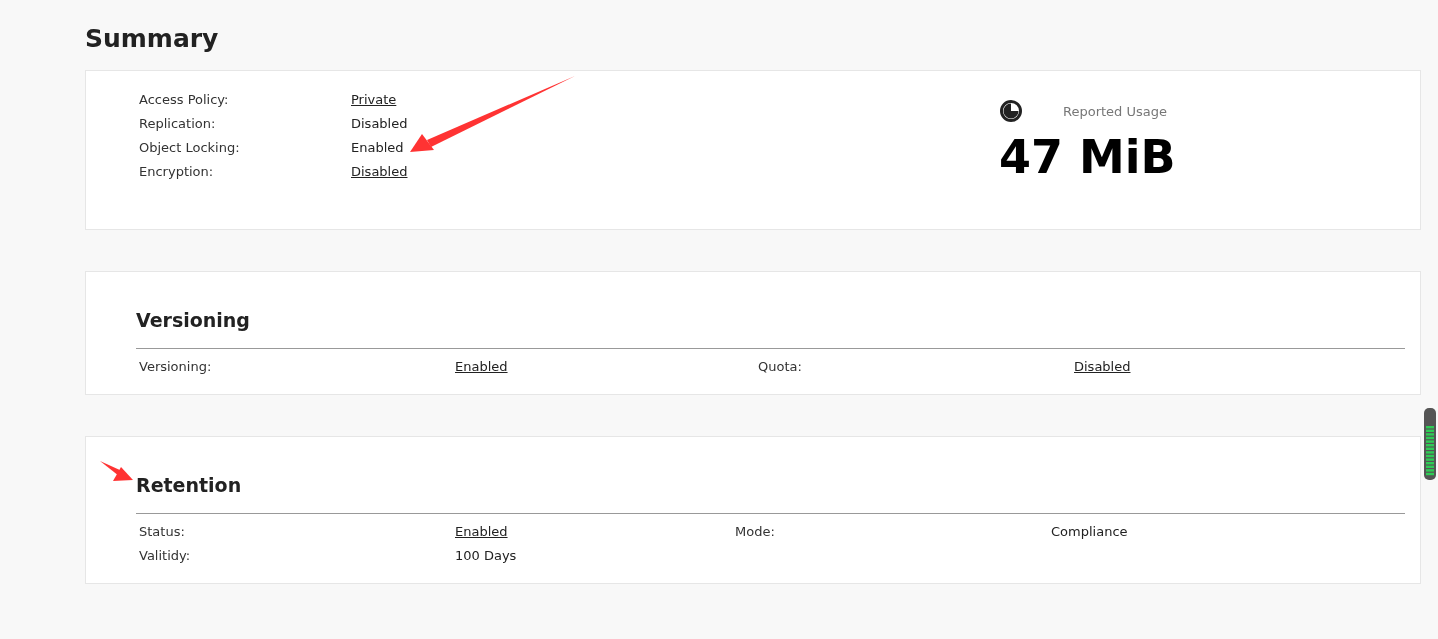  Describe the element at coordinates (184, 100) in the screenshot. I see `field-label: Access Policy:` at that location.